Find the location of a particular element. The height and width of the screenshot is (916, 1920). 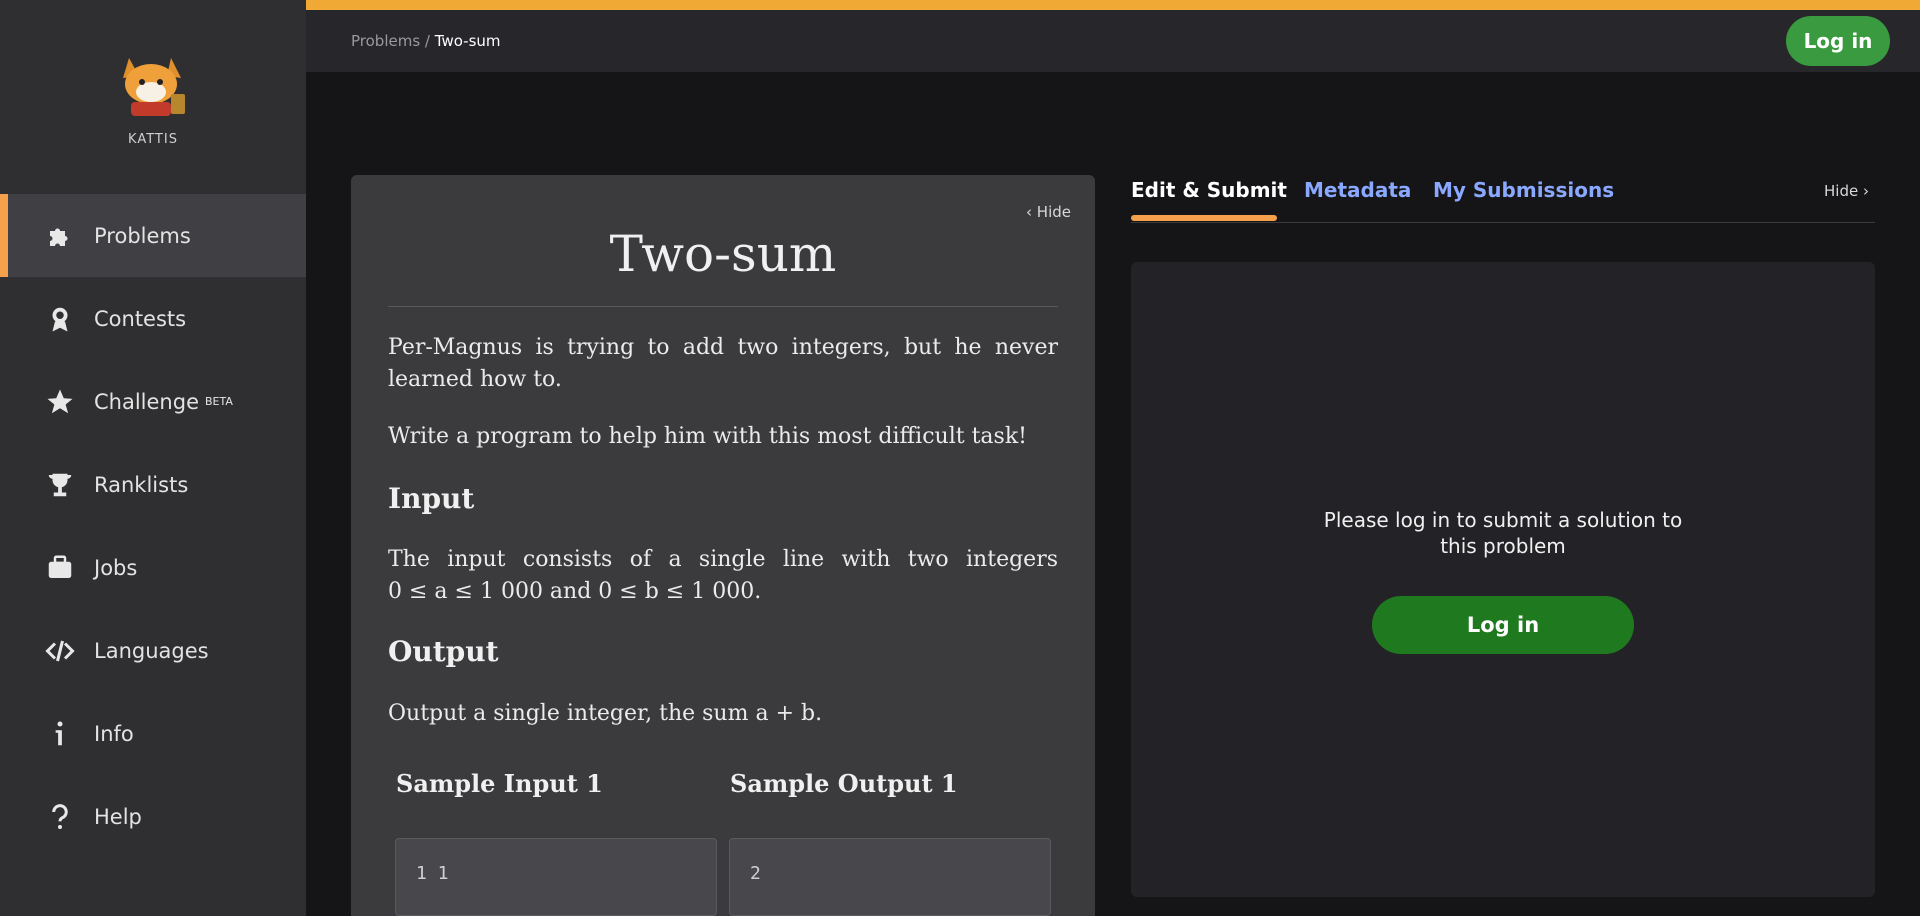

sample-input-box: 1 1 is located at coordinates (556, 877).